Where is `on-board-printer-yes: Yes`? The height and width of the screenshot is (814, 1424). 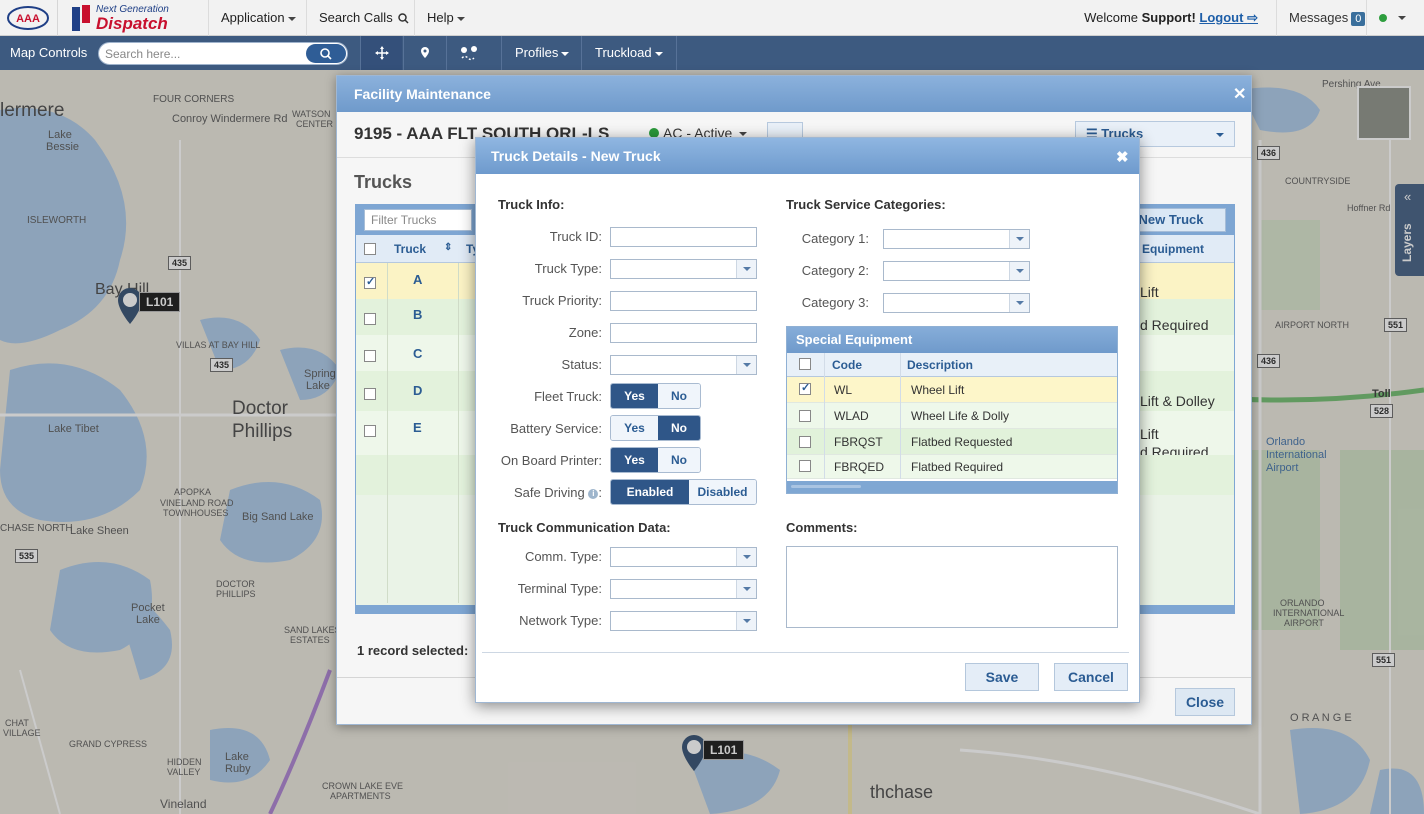
on-board-printer-yes: Yes is located at coordinates (634, 460).